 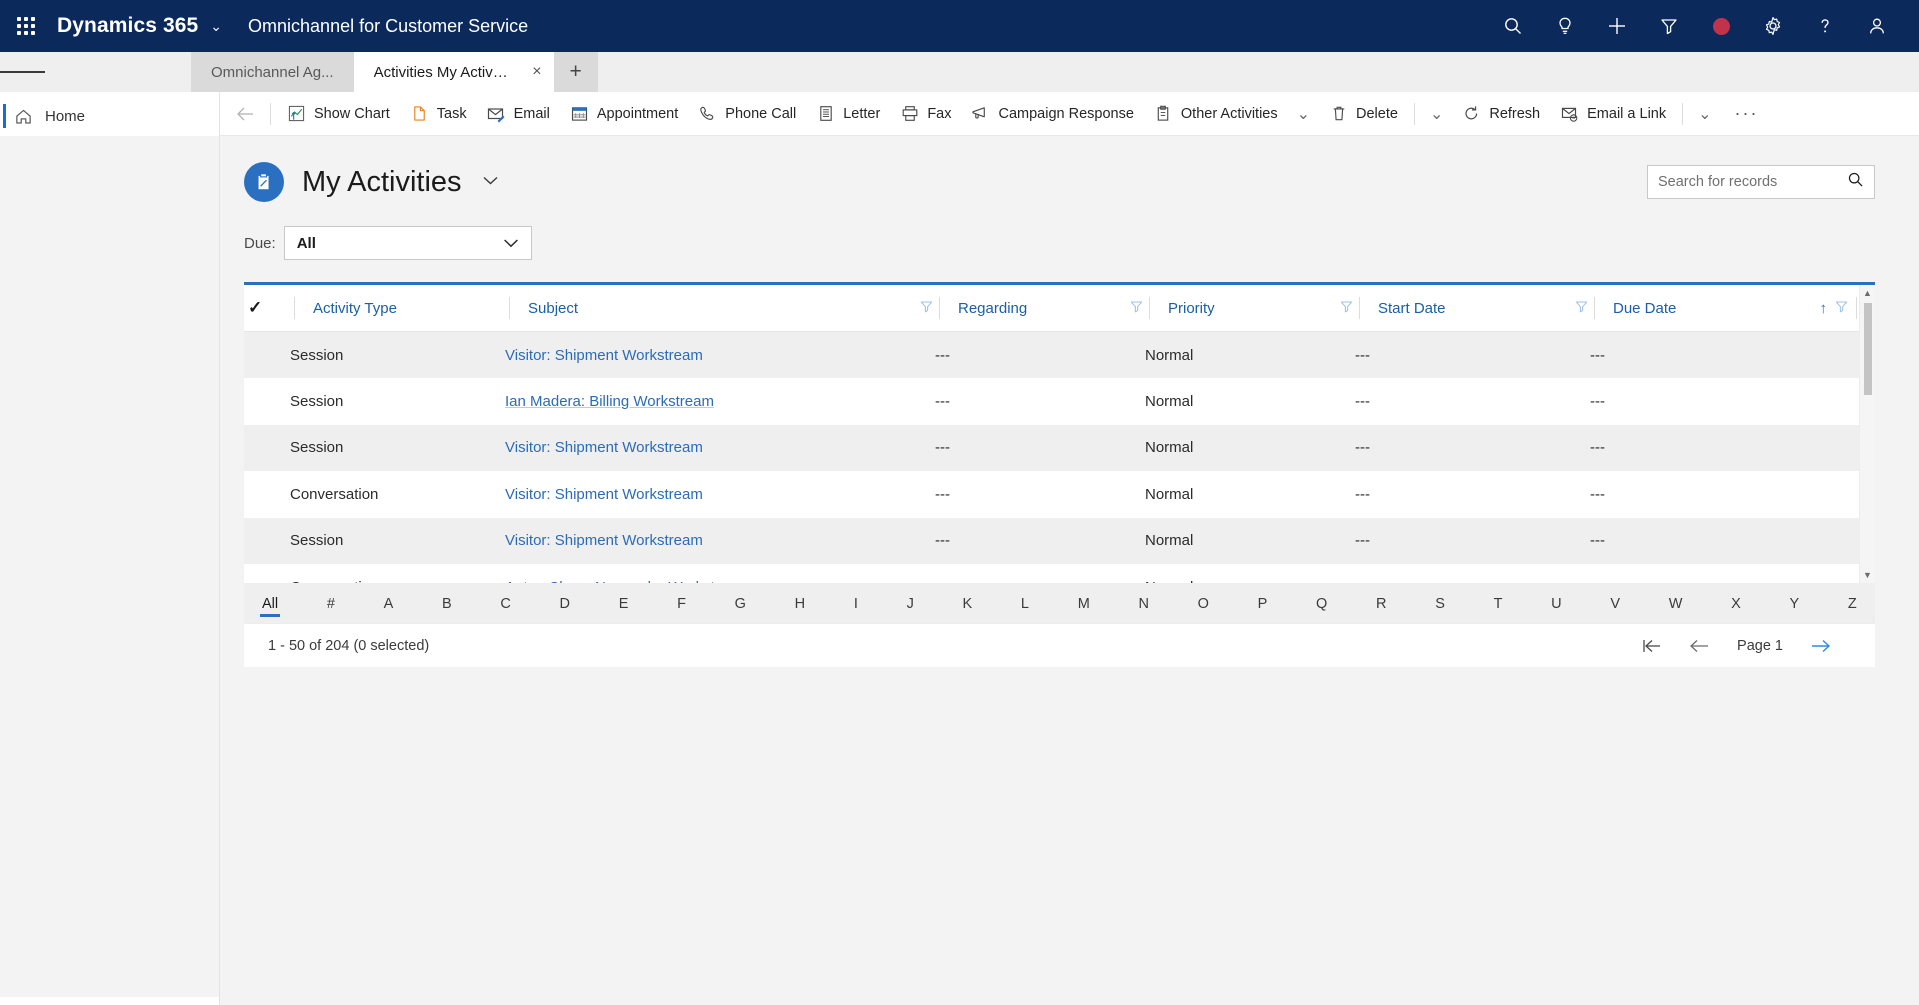 What do you see at coordinates (1203, 603) in the screenshot?
I see `alpha-filter-o: O` at bounding box center [1203, 603].